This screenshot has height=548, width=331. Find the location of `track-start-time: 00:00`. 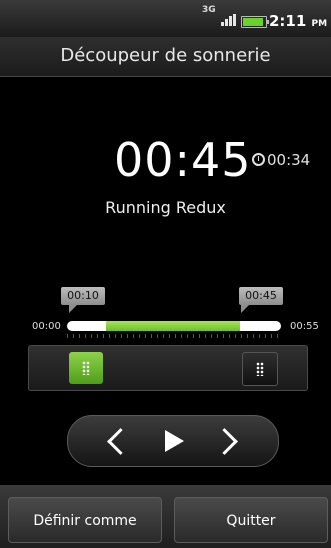

track-start-time: 00:00 is located at coordinates (46, 326).